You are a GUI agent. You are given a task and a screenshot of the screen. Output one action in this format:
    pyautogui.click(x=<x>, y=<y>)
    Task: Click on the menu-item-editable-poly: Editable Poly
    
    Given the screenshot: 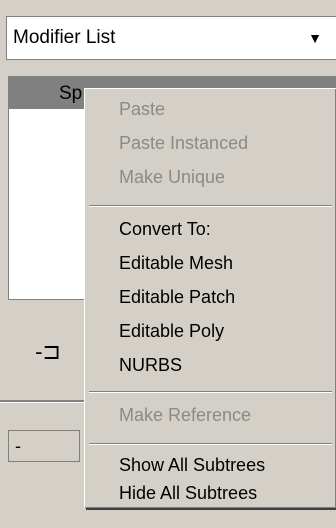 What is the action you would take?
    pyautogui.click(x=171, y=331)
    